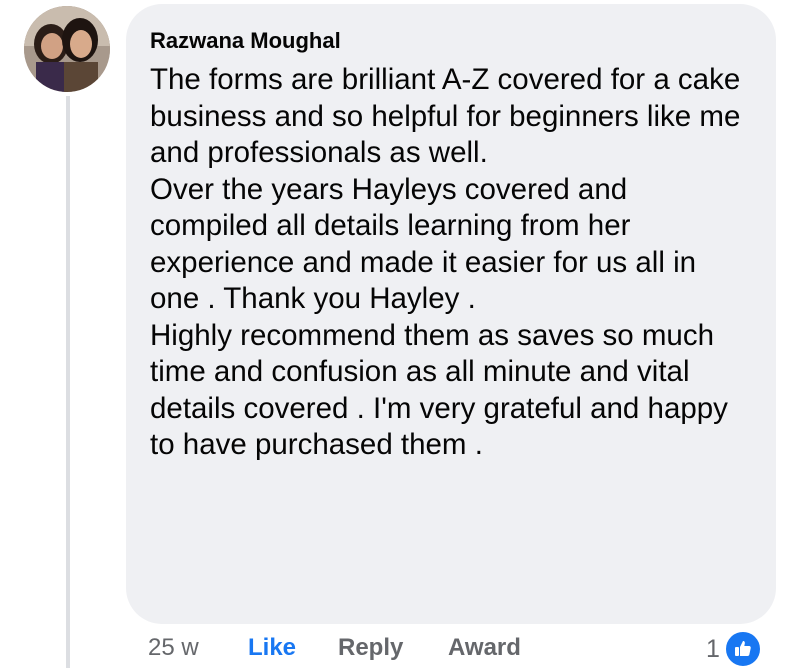 This screenshot has width=800, height=668. I want to click on comment-actions: 25 w Like Reply Award, so click(448, 649).